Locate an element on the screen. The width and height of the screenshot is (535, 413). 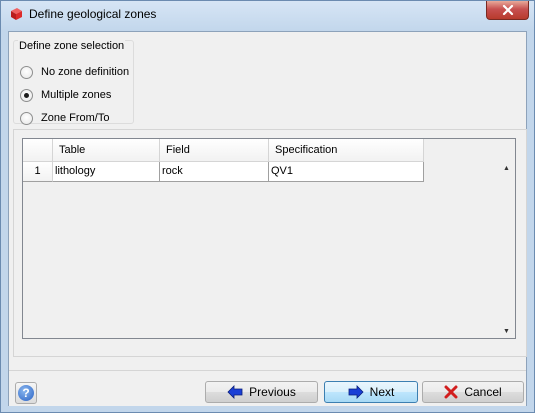
help-button: ? is located at coordinates (26, 393).